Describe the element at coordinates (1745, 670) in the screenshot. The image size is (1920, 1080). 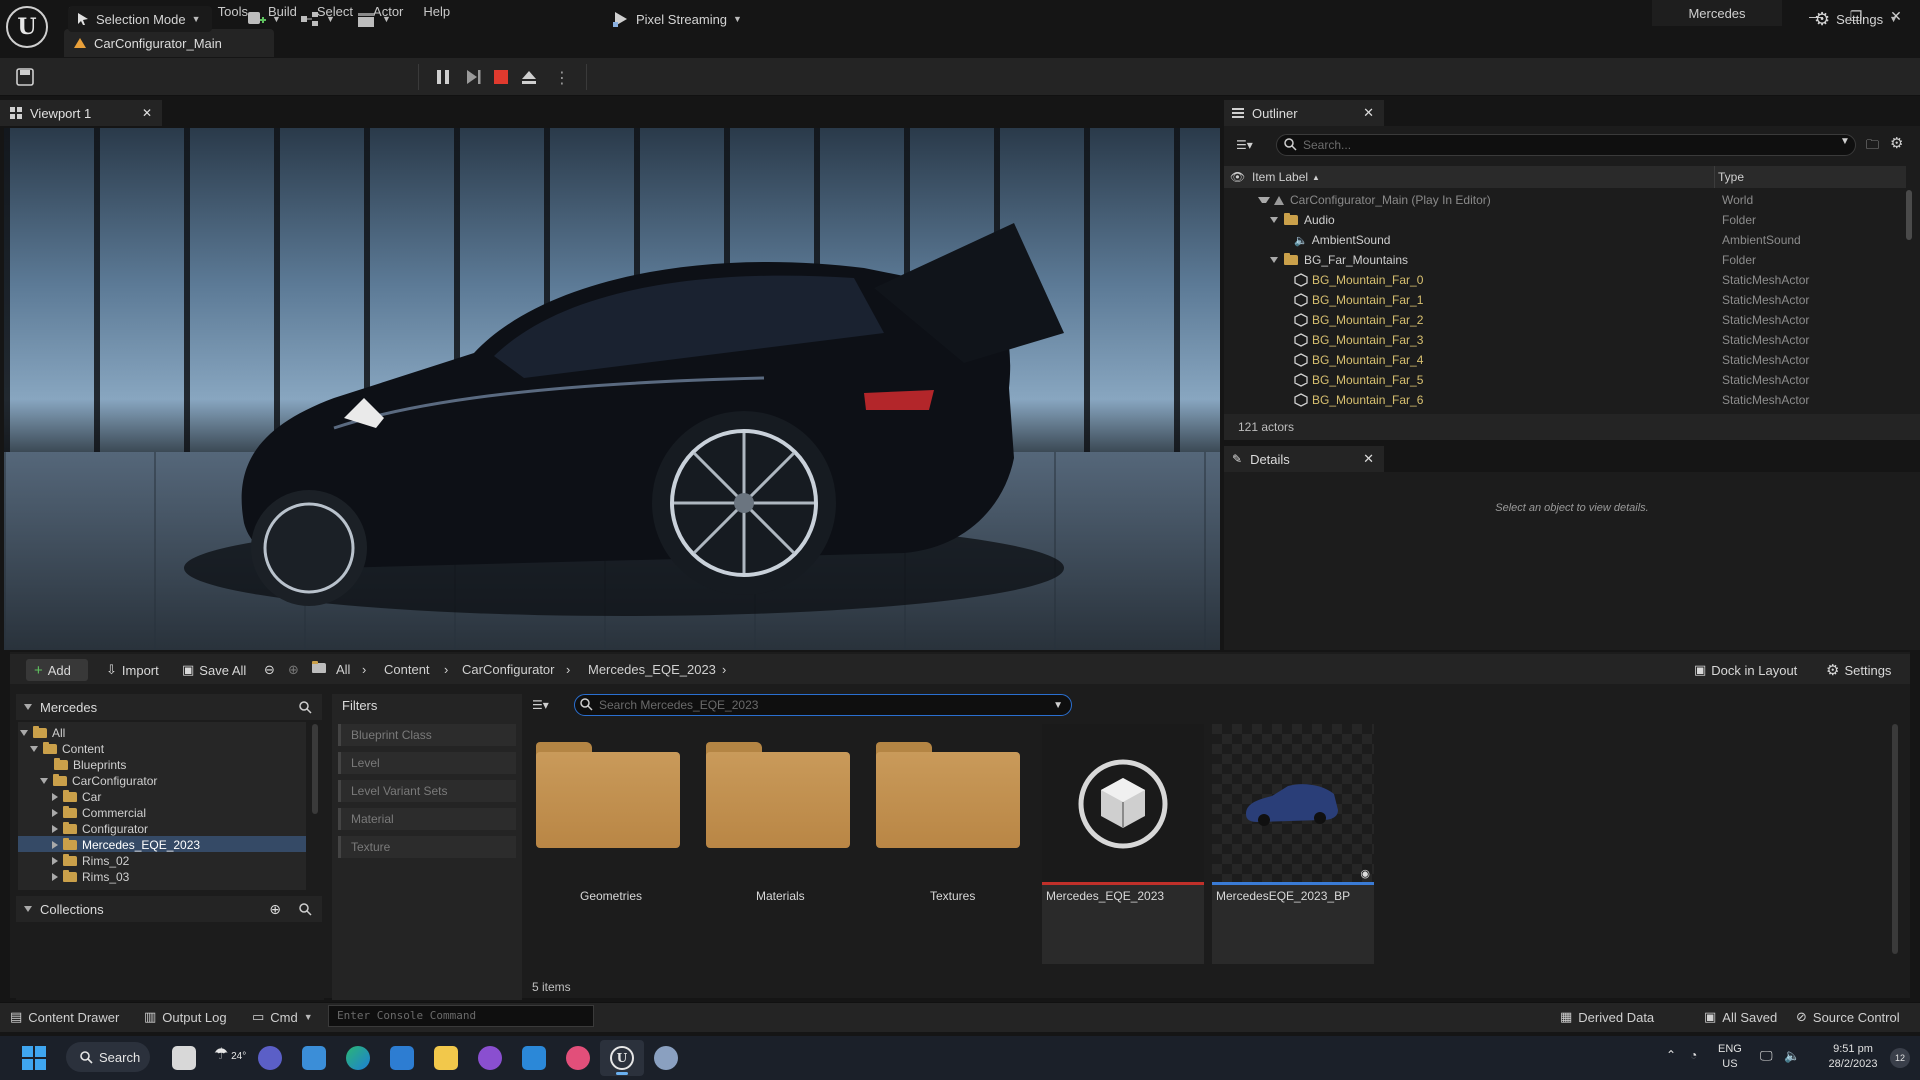
I see `dock-in-layout-button: ▣ Dock in Layout` at that location.